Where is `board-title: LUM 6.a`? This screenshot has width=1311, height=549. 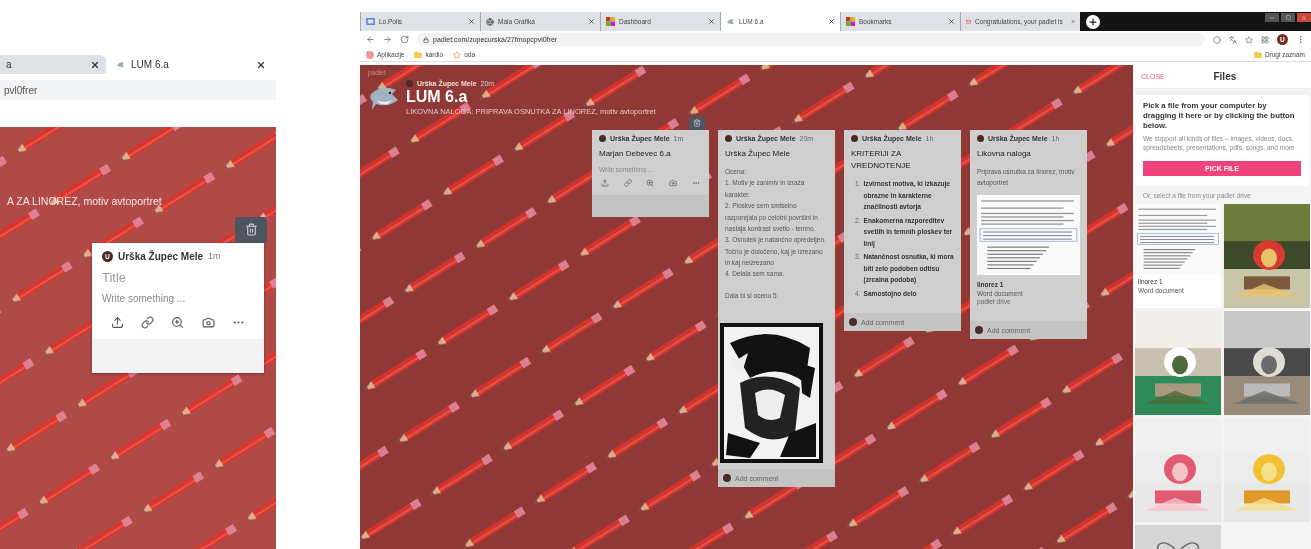
board-title: LUM 6.a is located at coordinates (437, 97).